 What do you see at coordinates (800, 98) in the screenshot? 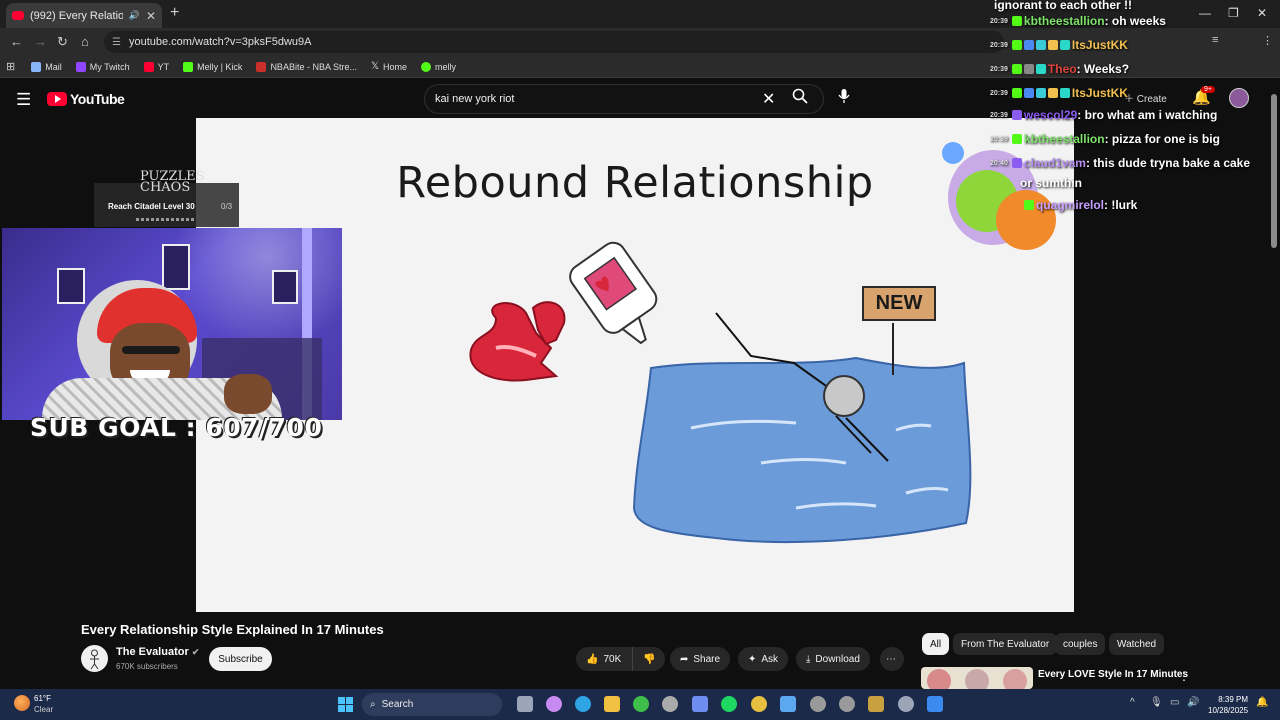
I see `search-icon` at bounding box center [800, 98].